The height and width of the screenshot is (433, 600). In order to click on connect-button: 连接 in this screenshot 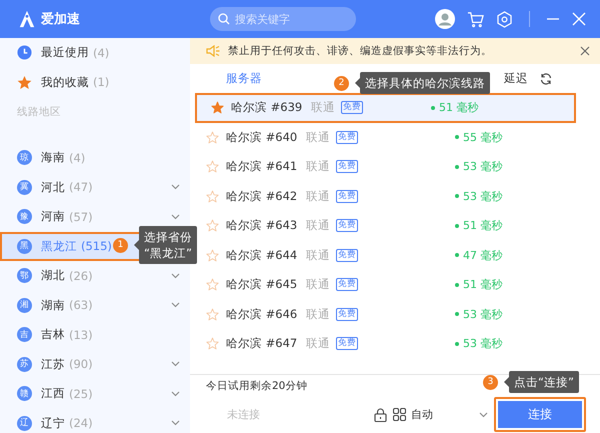, I will do `click(540, 414)`.